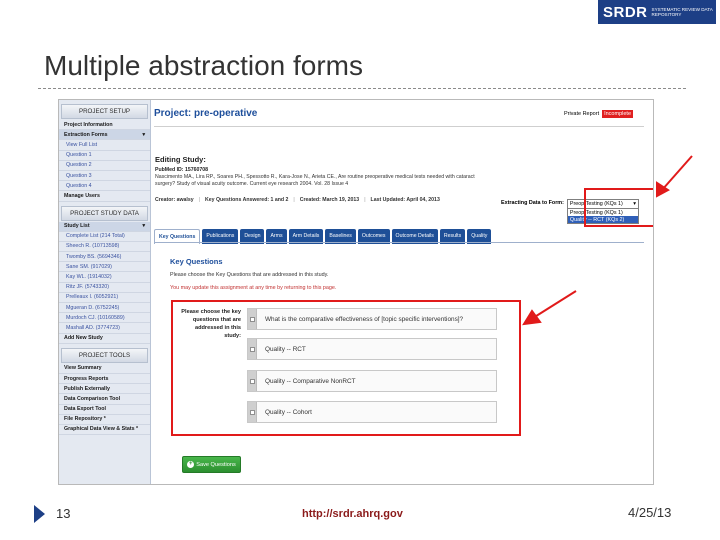 Image resolution: width=720 pixels, height=540 pixels. I want to click on sidebar-item-add-new-study: Add New Study, so click(104, 339).